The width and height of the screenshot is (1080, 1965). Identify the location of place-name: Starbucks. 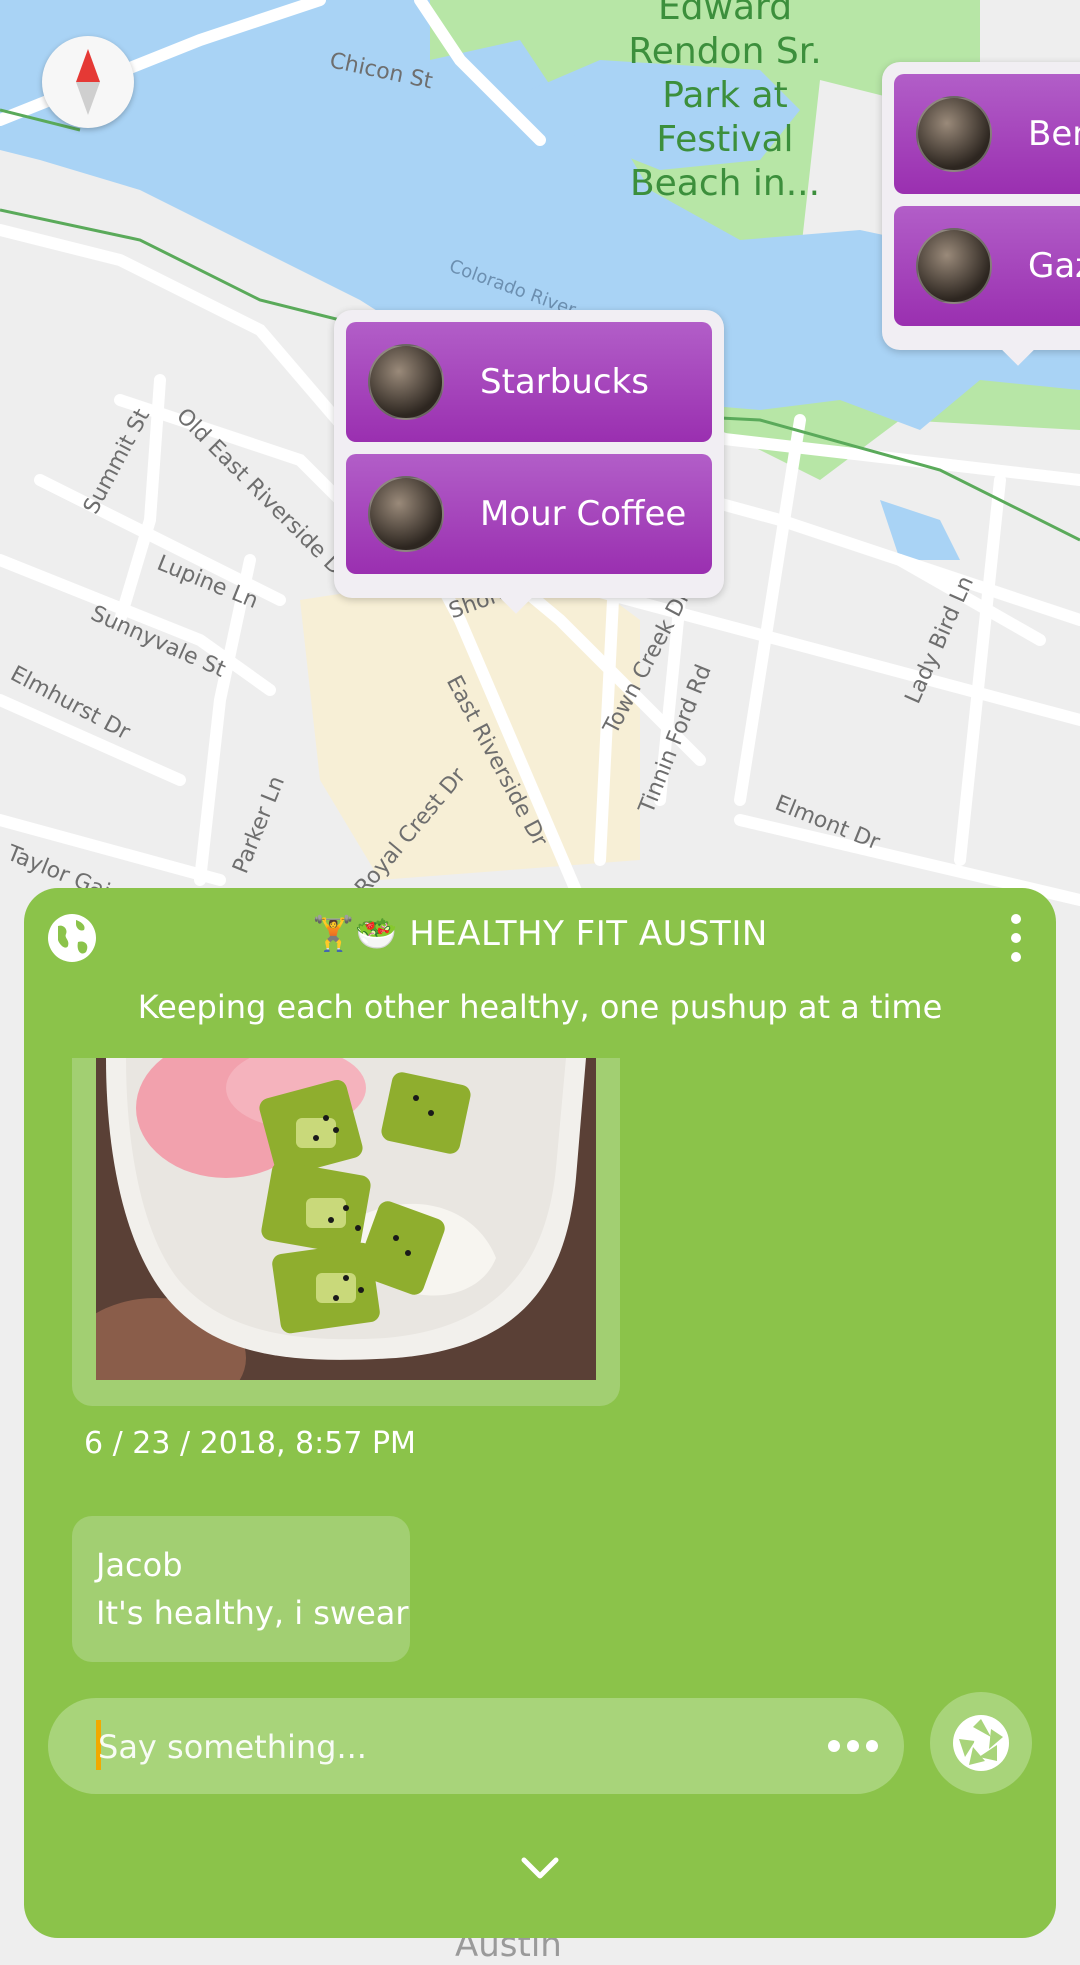
(564, 382).